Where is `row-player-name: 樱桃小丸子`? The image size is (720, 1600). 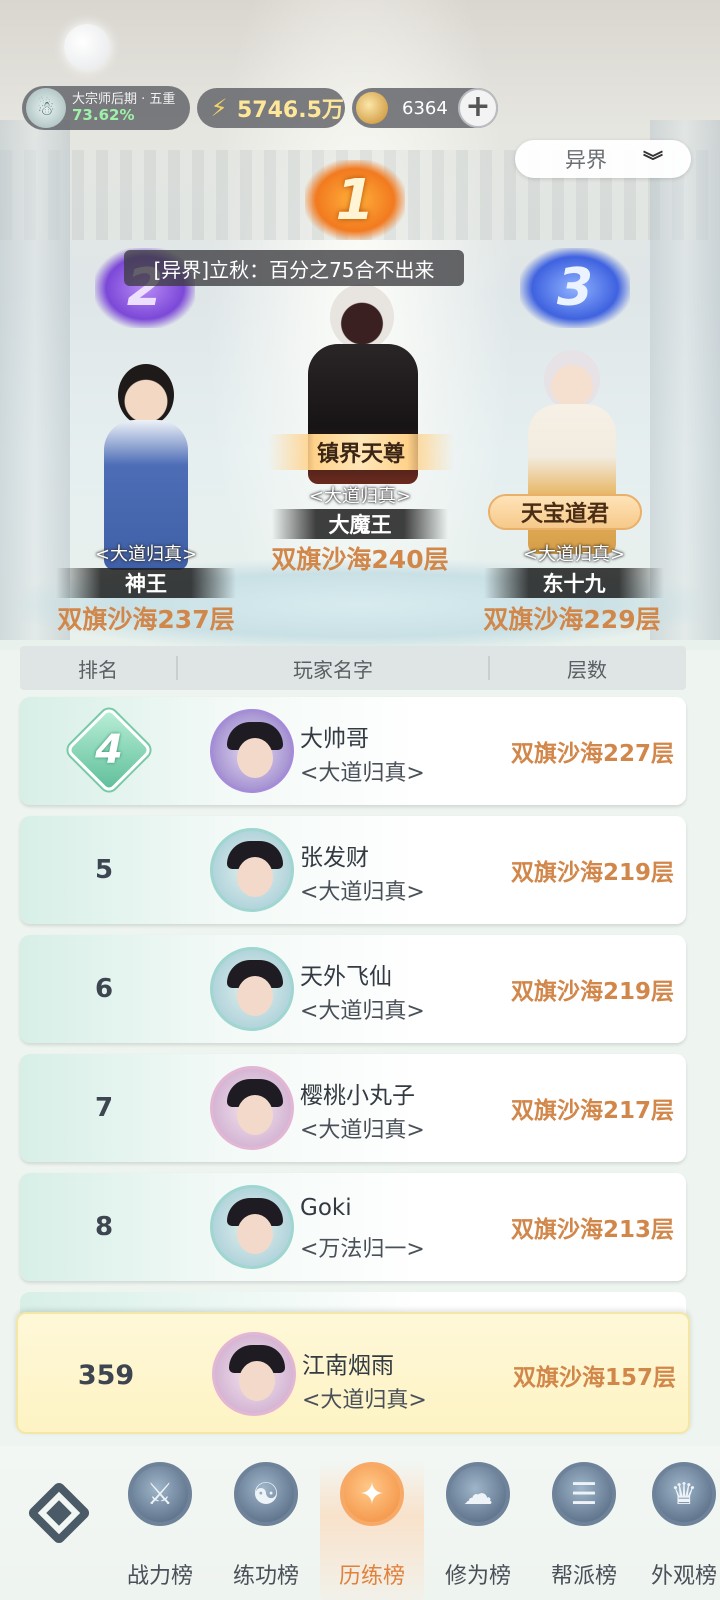
row-player-name: 樱桃小丸子 is located at coordinates (357, 1096).